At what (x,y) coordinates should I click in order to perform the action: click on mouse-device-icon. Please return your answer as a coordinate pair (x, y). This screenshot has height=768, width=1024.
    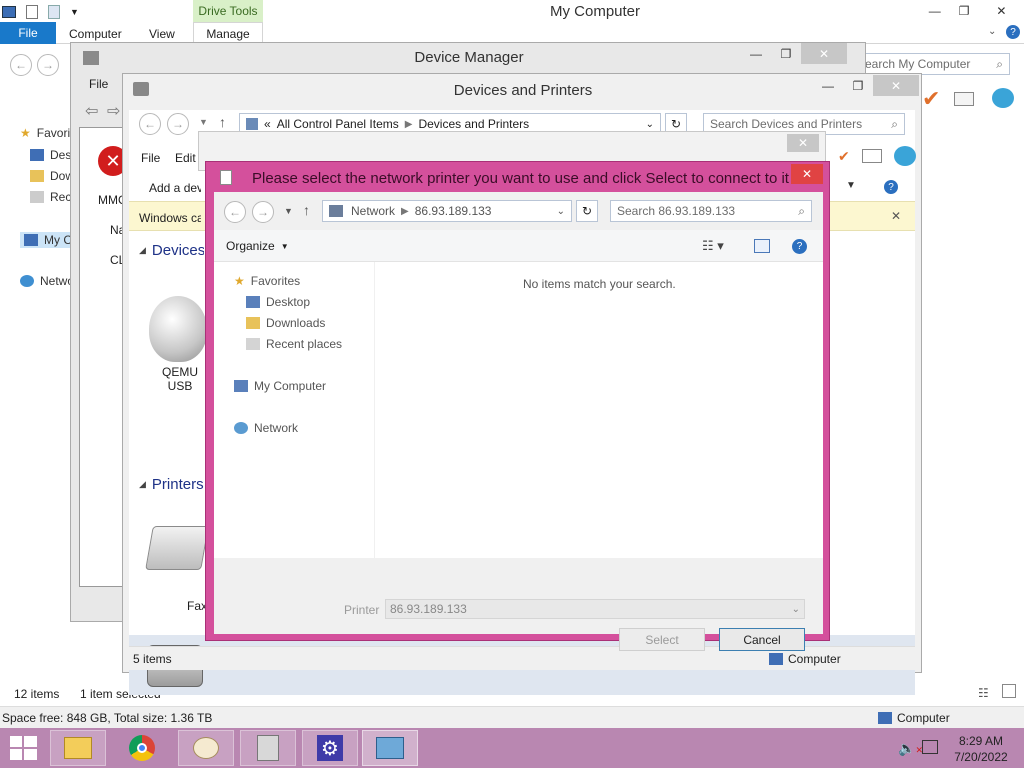
    Looking at the image, I should click on (178, 329).